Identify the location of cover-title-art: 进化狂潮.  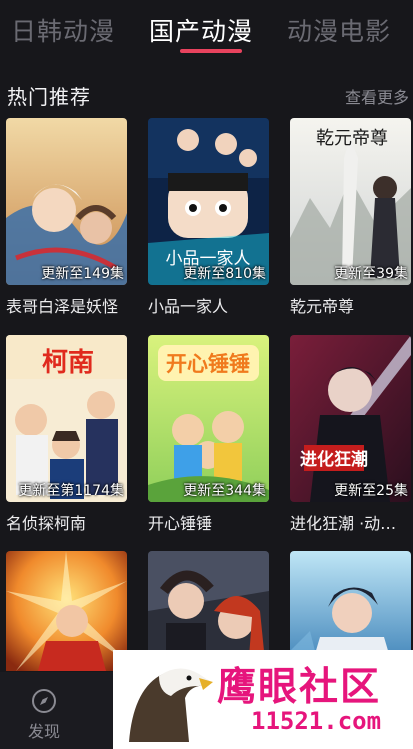
(334, 459).